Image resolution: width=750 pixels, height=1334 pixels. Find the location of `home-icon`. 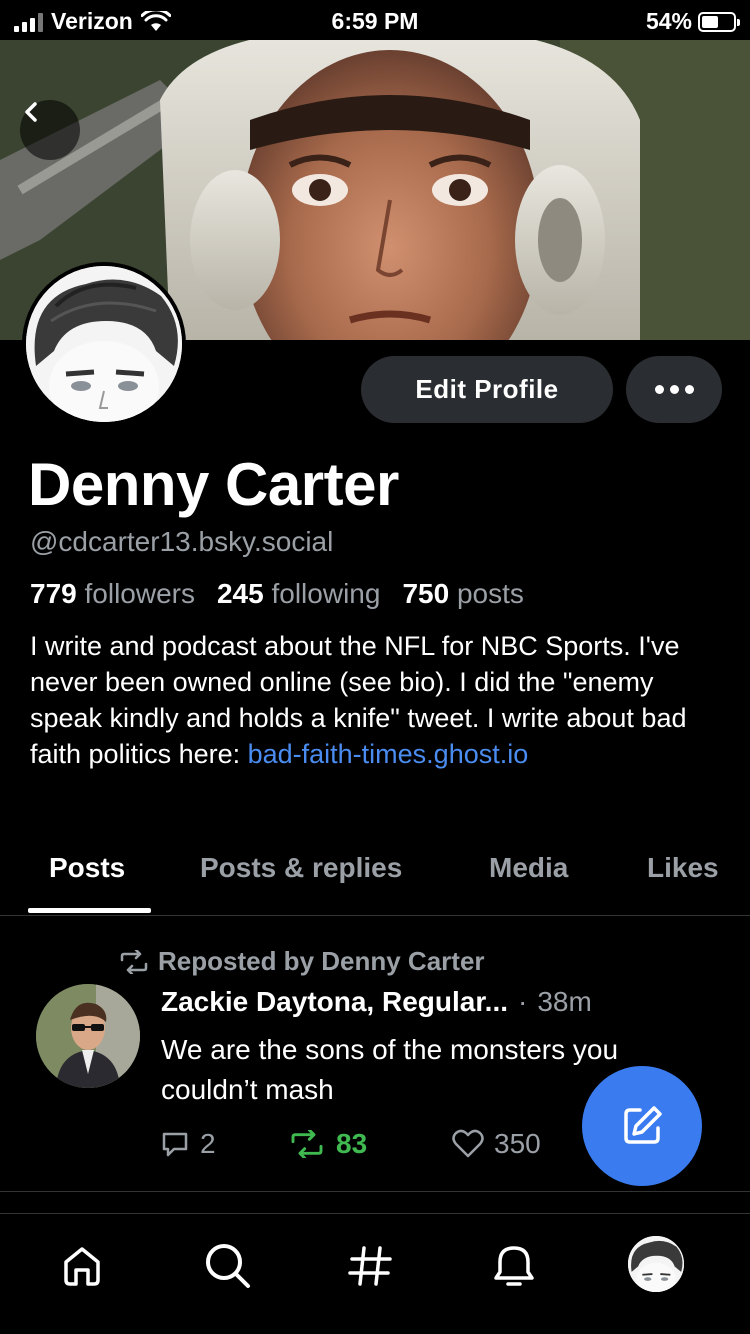

home-icon is located at coordinates (82, 1266).